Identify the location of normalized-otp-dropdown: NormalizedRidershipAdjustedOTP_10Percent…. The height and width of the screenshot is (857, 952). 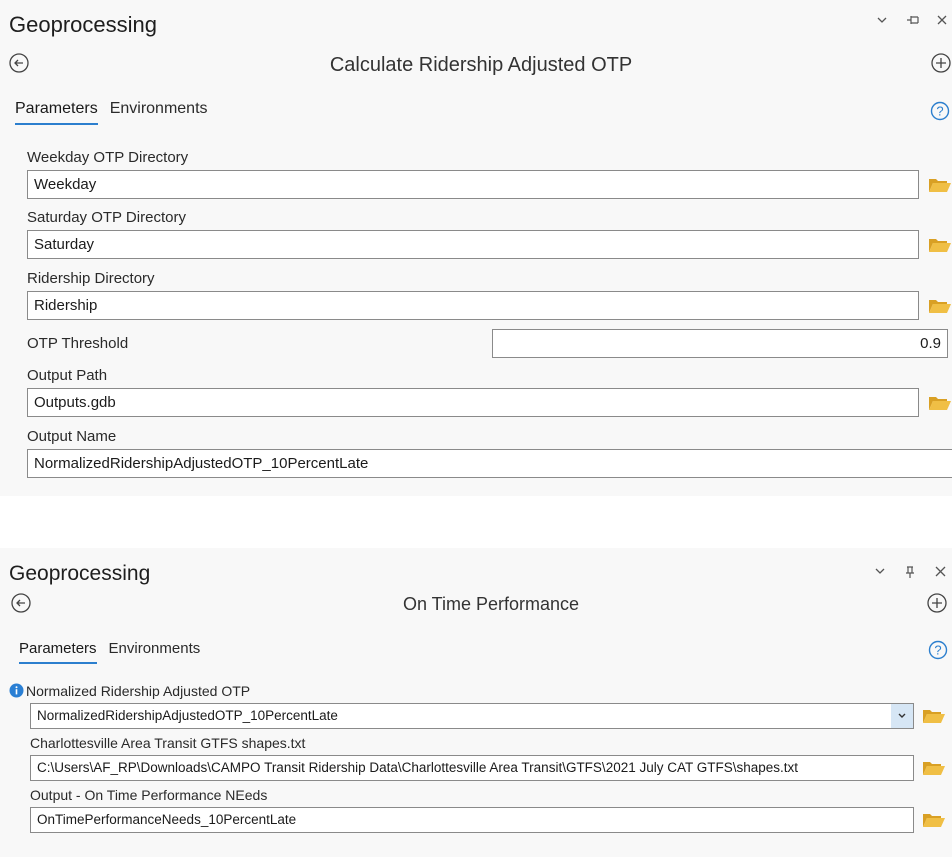
(472, 716).